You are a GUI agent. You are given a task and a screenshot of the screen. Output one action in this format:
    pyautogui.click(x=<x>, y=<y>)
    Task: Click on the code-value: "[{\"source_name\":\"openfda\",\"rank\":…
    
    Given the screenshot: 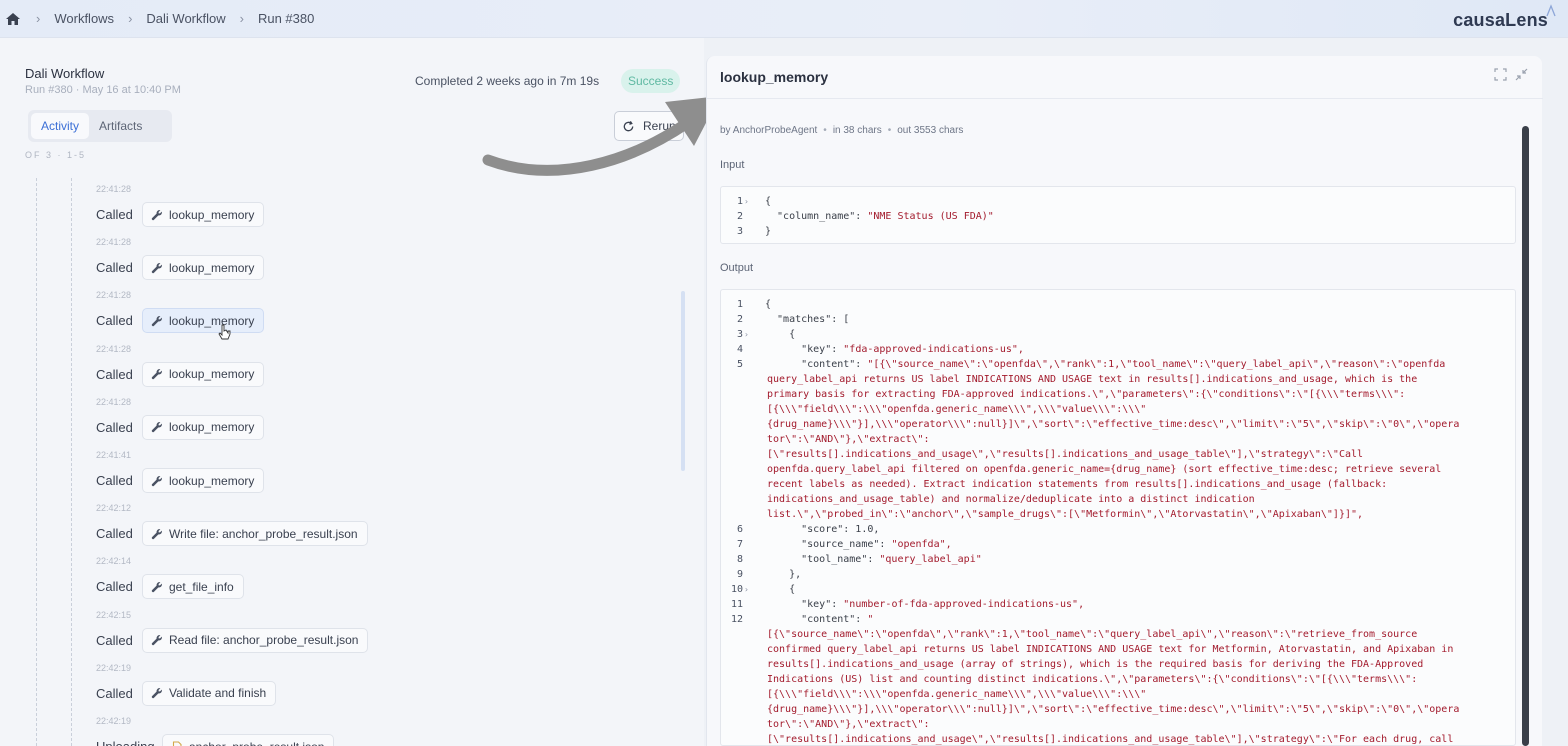 What is the action you would take?
    pyautogui.click(x=1156, y=364)
    